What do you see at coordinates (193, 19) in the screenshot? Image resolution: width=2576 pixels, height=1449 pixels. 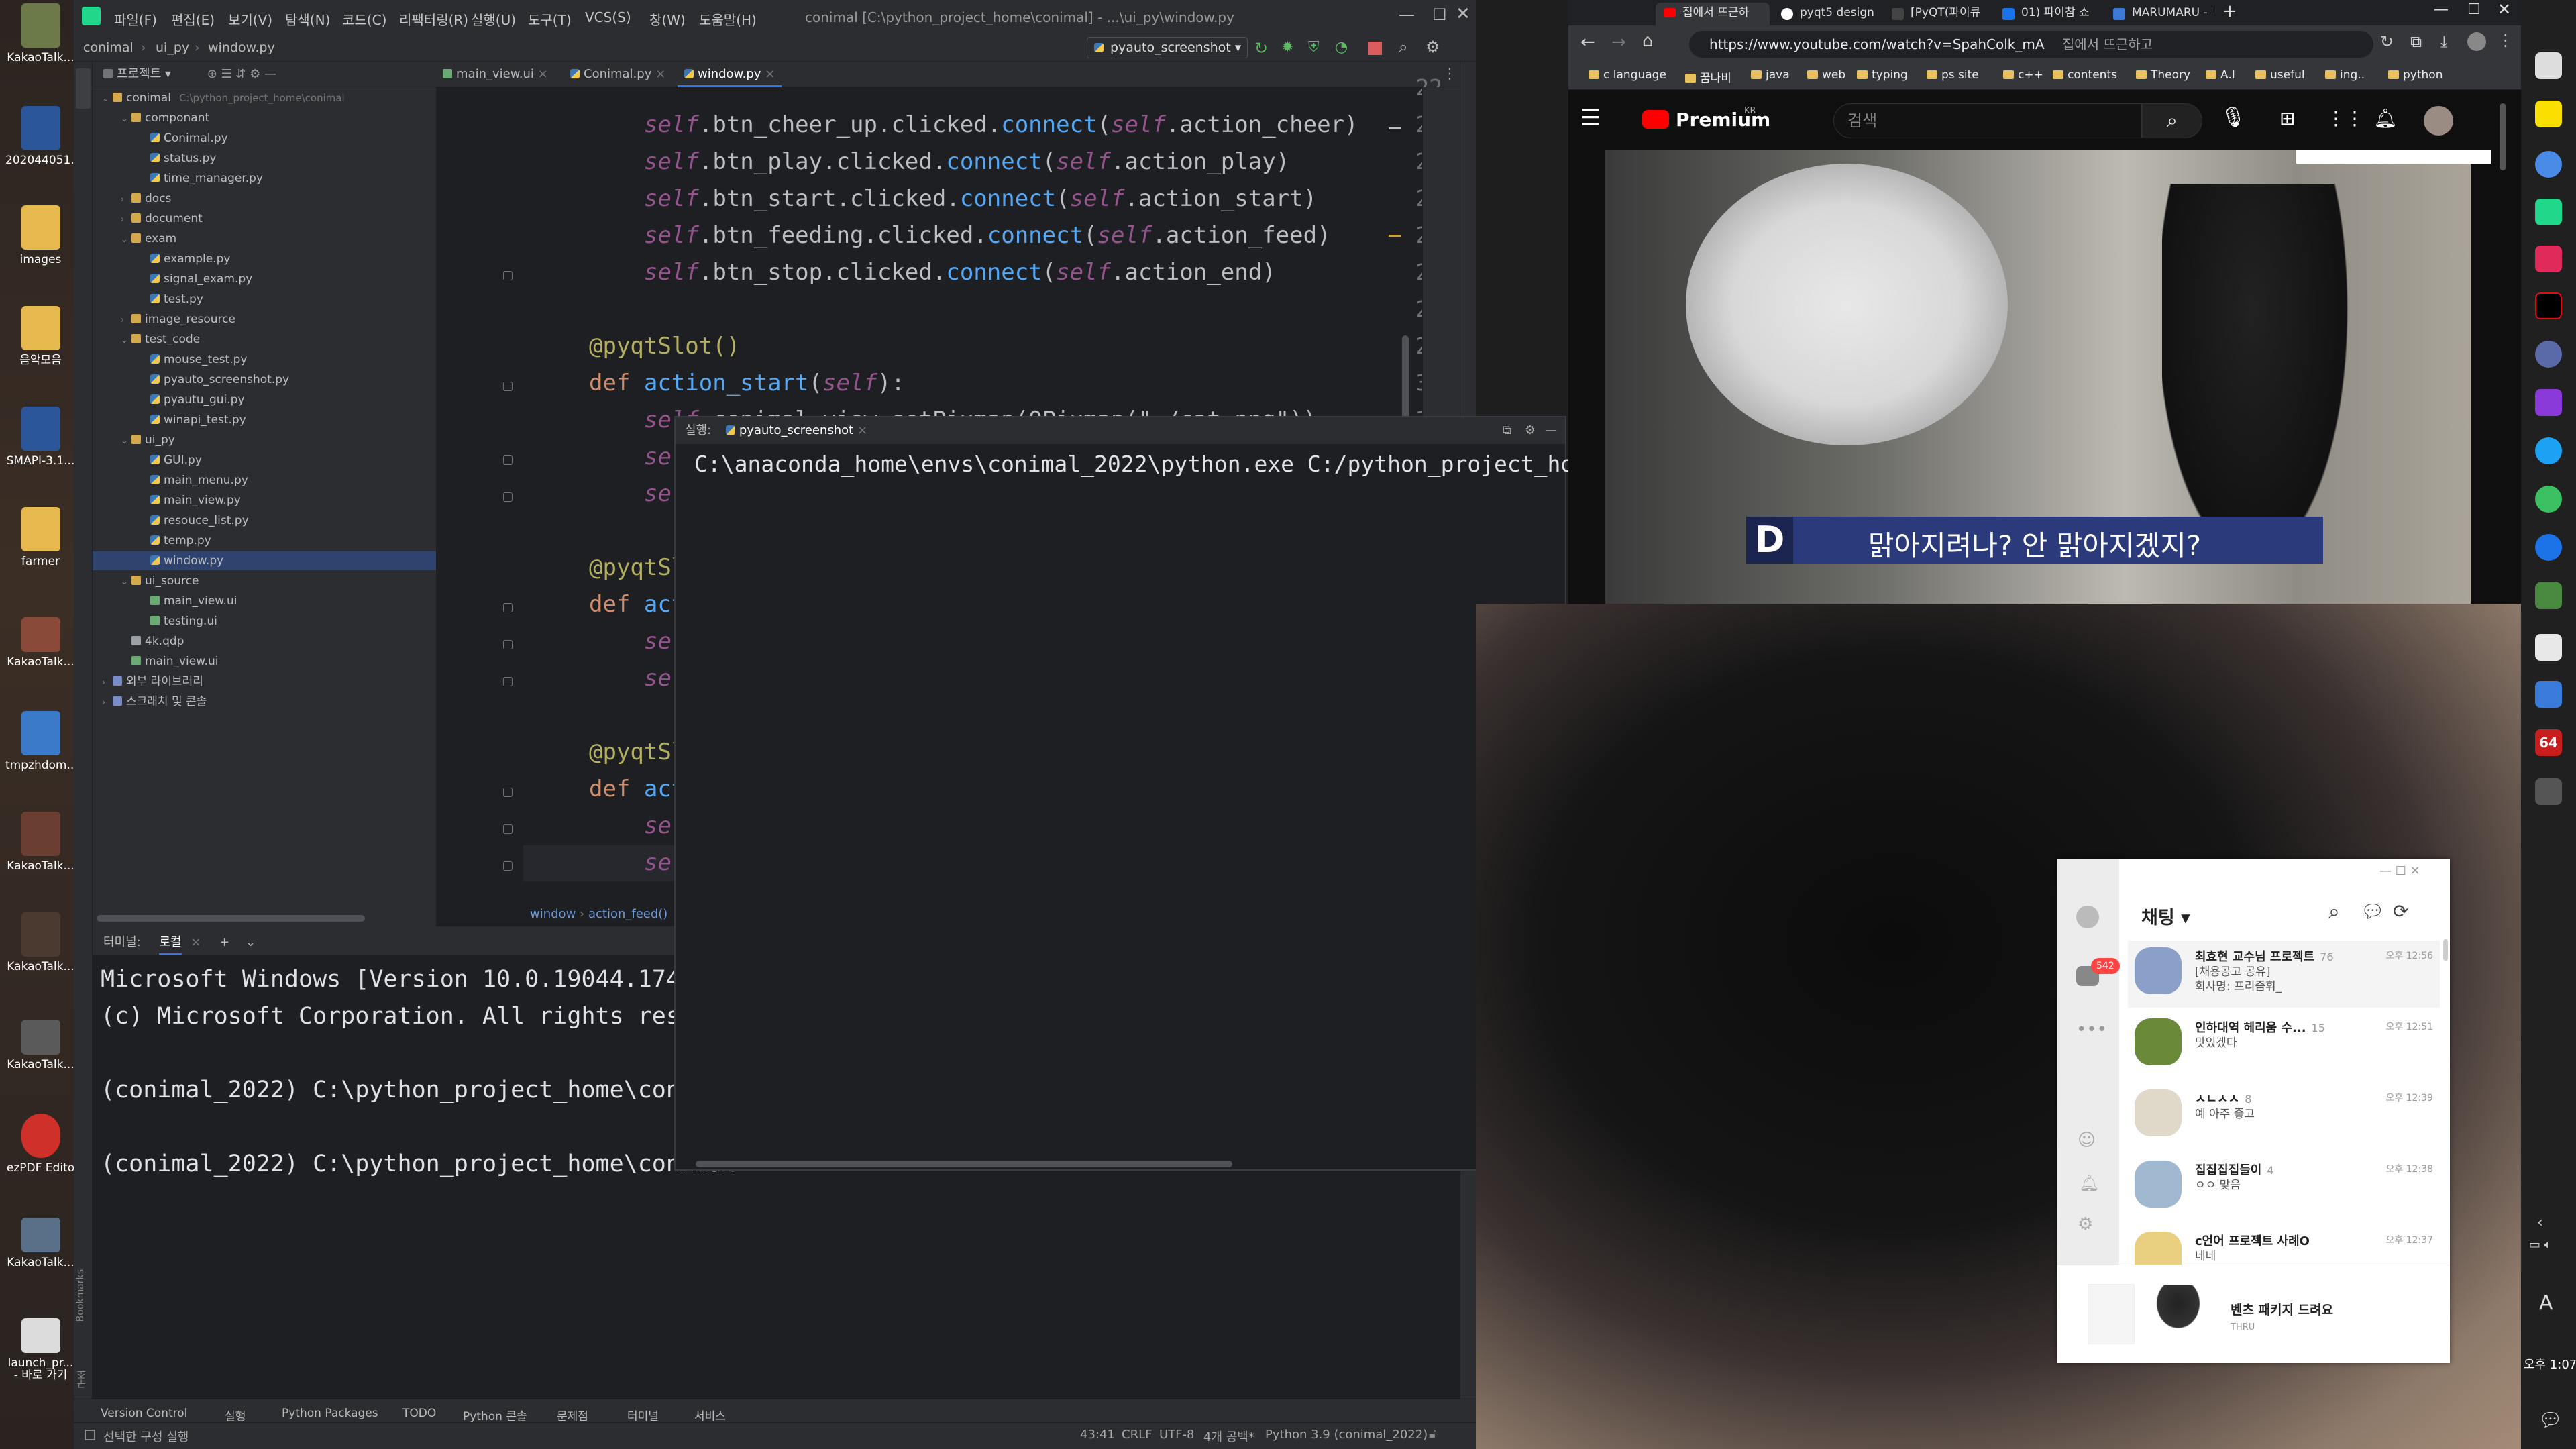 I see `menu-item: 편집(E)` at bounding box center [193, 19].